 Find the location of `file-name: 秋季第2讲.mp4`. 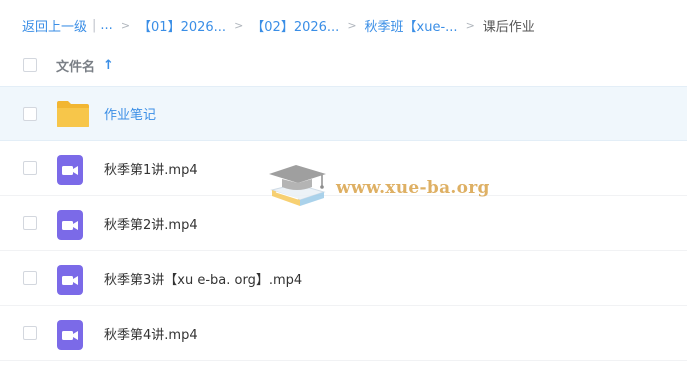

file-name: 秋季第2讲.mp4 is located at coordinates (151, 223).